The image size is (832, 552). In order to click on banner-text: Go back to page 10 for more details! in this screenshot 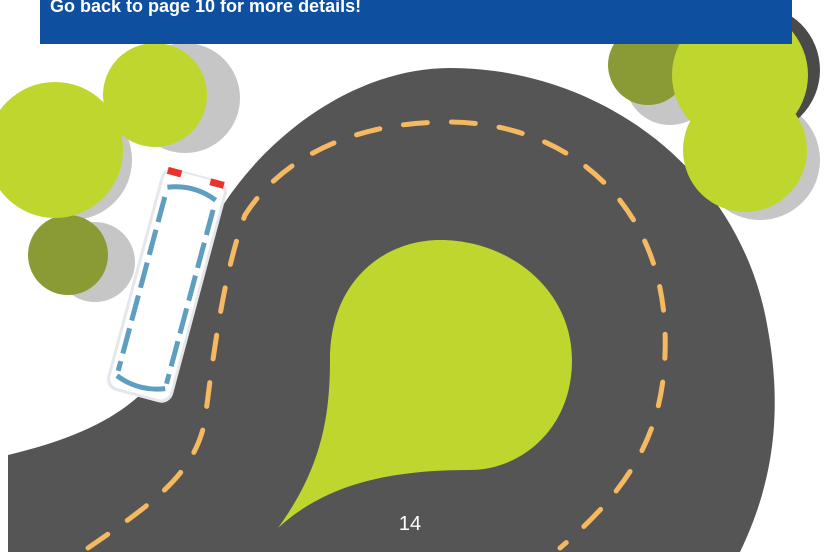, I will do `click(206, 8)`.